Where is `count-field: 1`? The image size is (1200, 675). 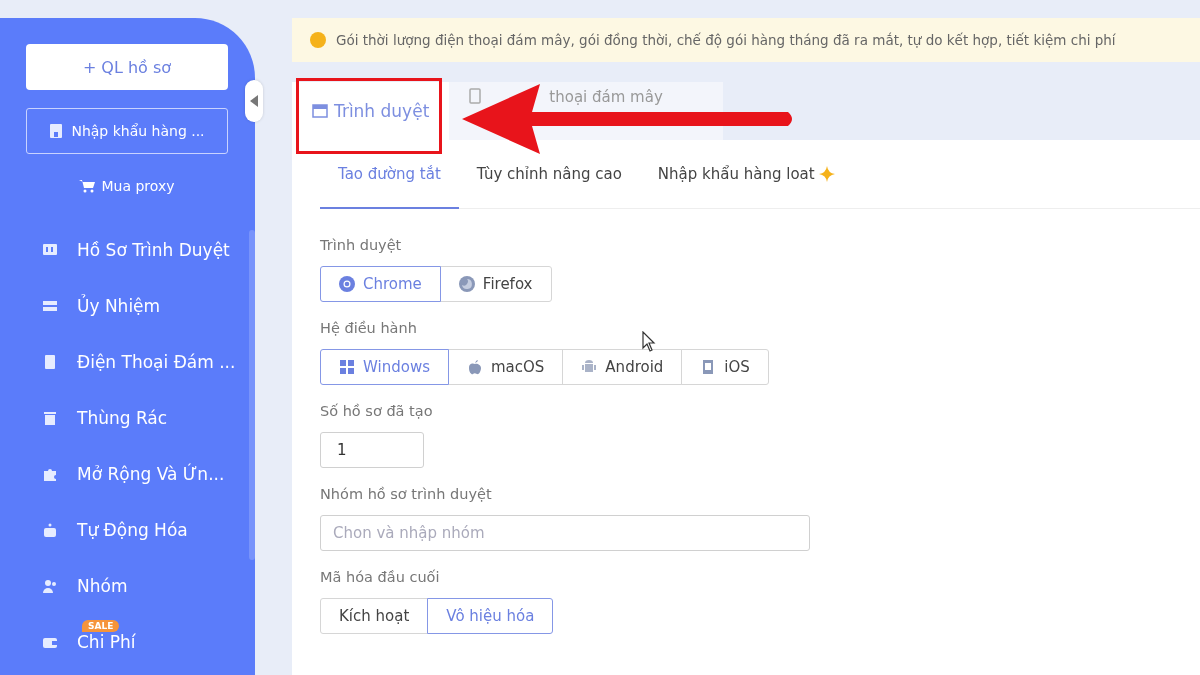 count-field: 1 is located at coordinates (372, 450).